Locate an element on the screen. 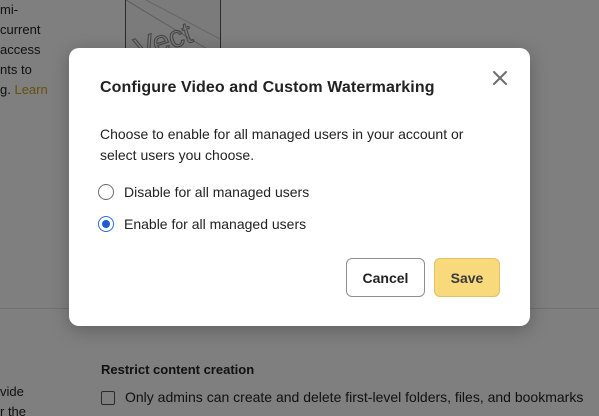 The height and width of the screenshot is (416, 599). radio-selected-dot is located at coordinates (106, 224).